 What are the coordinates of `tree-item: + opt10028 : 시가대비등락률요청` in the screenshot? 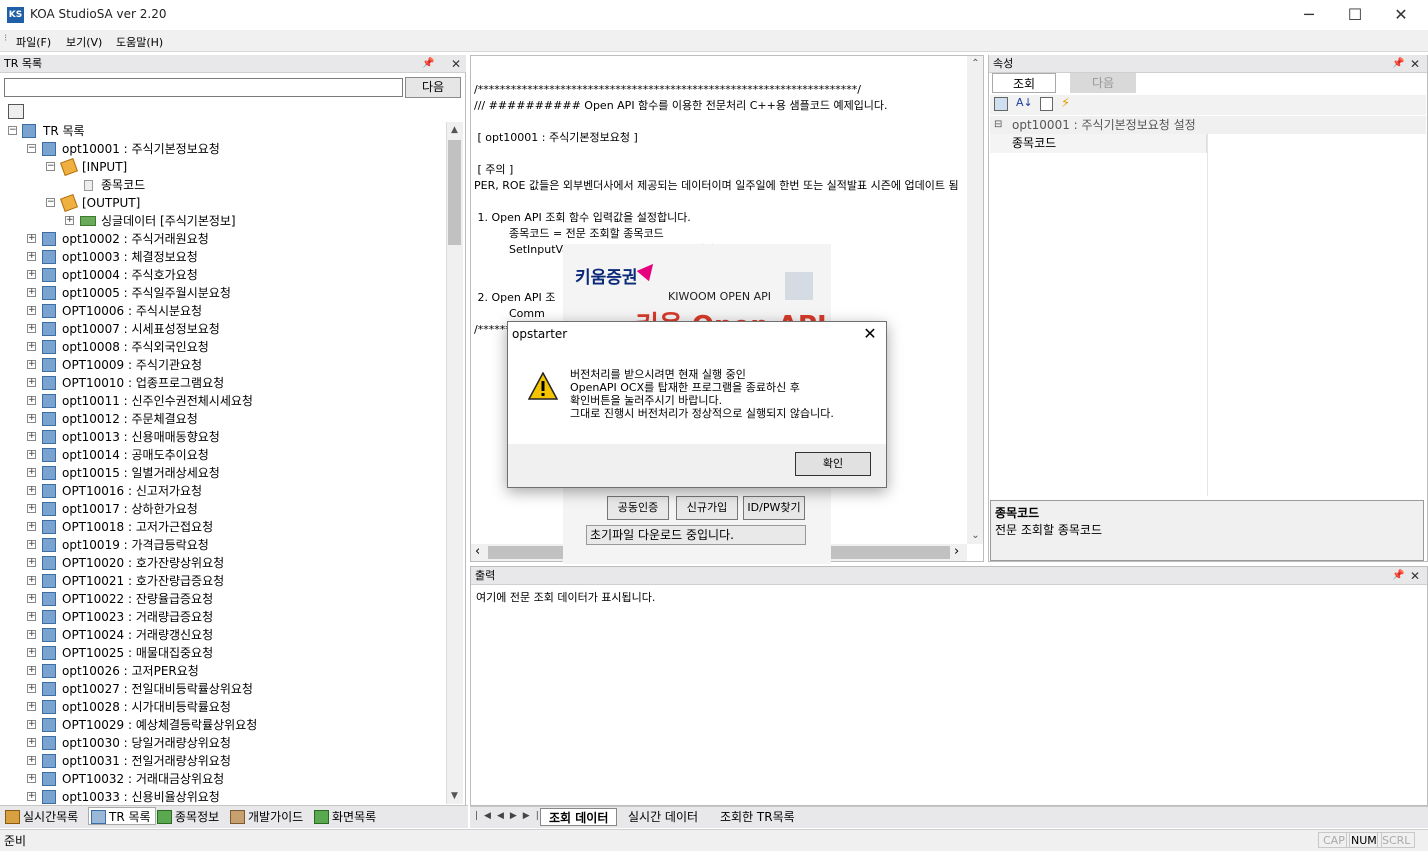 It's located at (223, 707).